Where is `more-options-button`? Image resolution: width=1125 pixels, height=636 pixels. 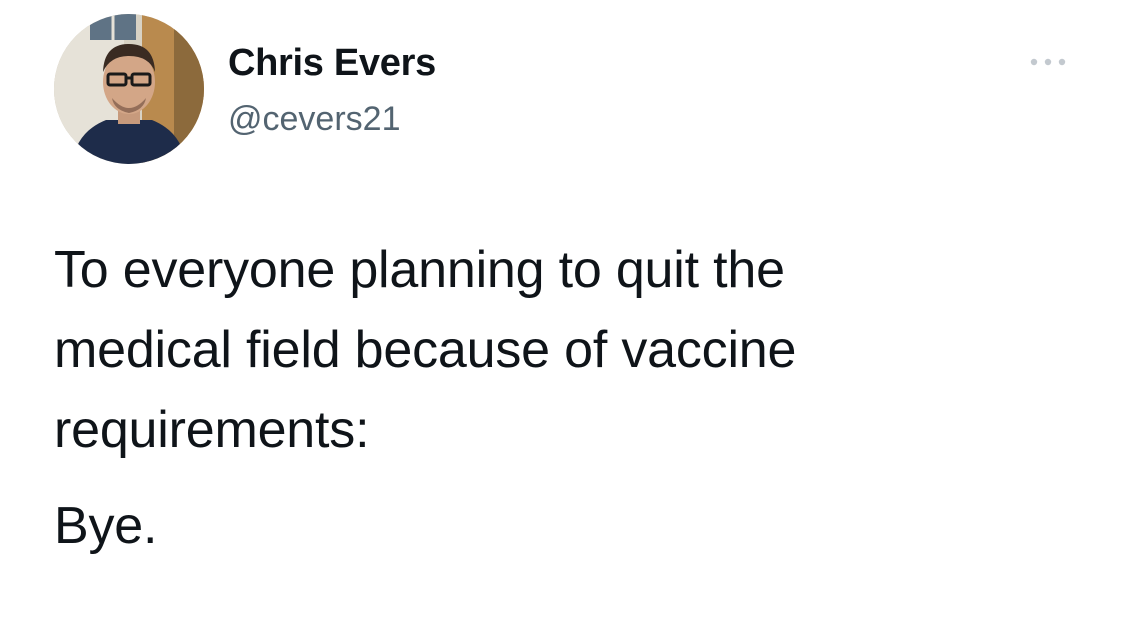 more-options-button is located at coordinates (1048, 62).